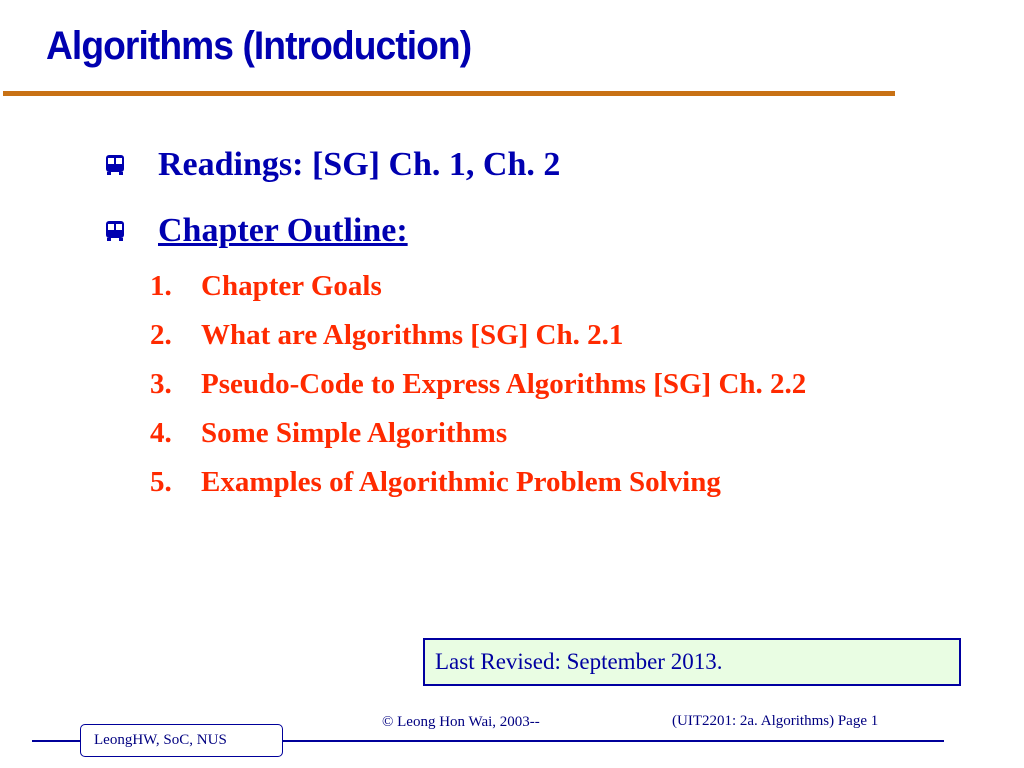 This screenshot has height=768, width=1024. I want to click on outline-number: 2., so click(161, 335).